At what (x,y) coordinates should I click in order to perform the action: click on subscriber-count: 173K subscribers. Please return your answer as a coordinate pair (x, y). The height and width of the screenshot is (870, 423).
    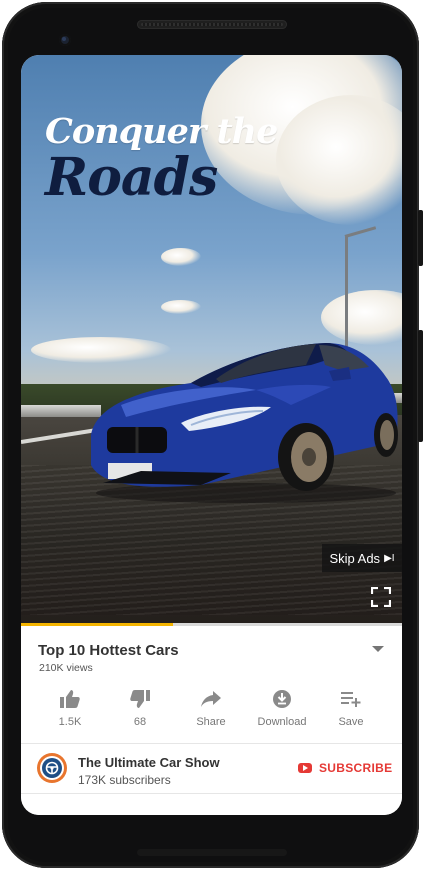
    Looking at the image, I should click on (124, 780).